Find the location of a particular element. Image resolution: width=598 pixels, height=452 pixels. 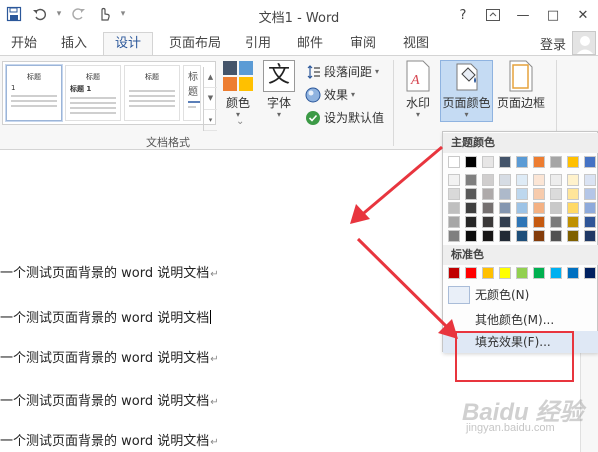

save-icon is located at coordinates (14, 14).